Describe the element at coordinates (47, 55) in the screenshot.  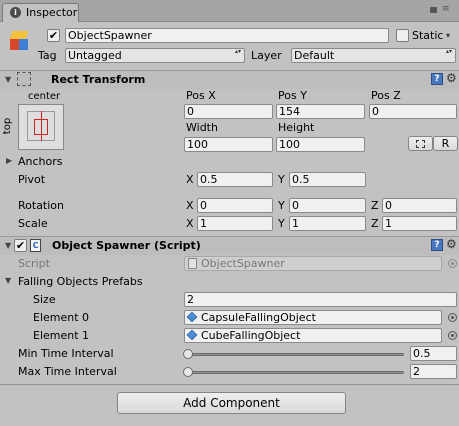
I see `tag-label: Tag` at that location.